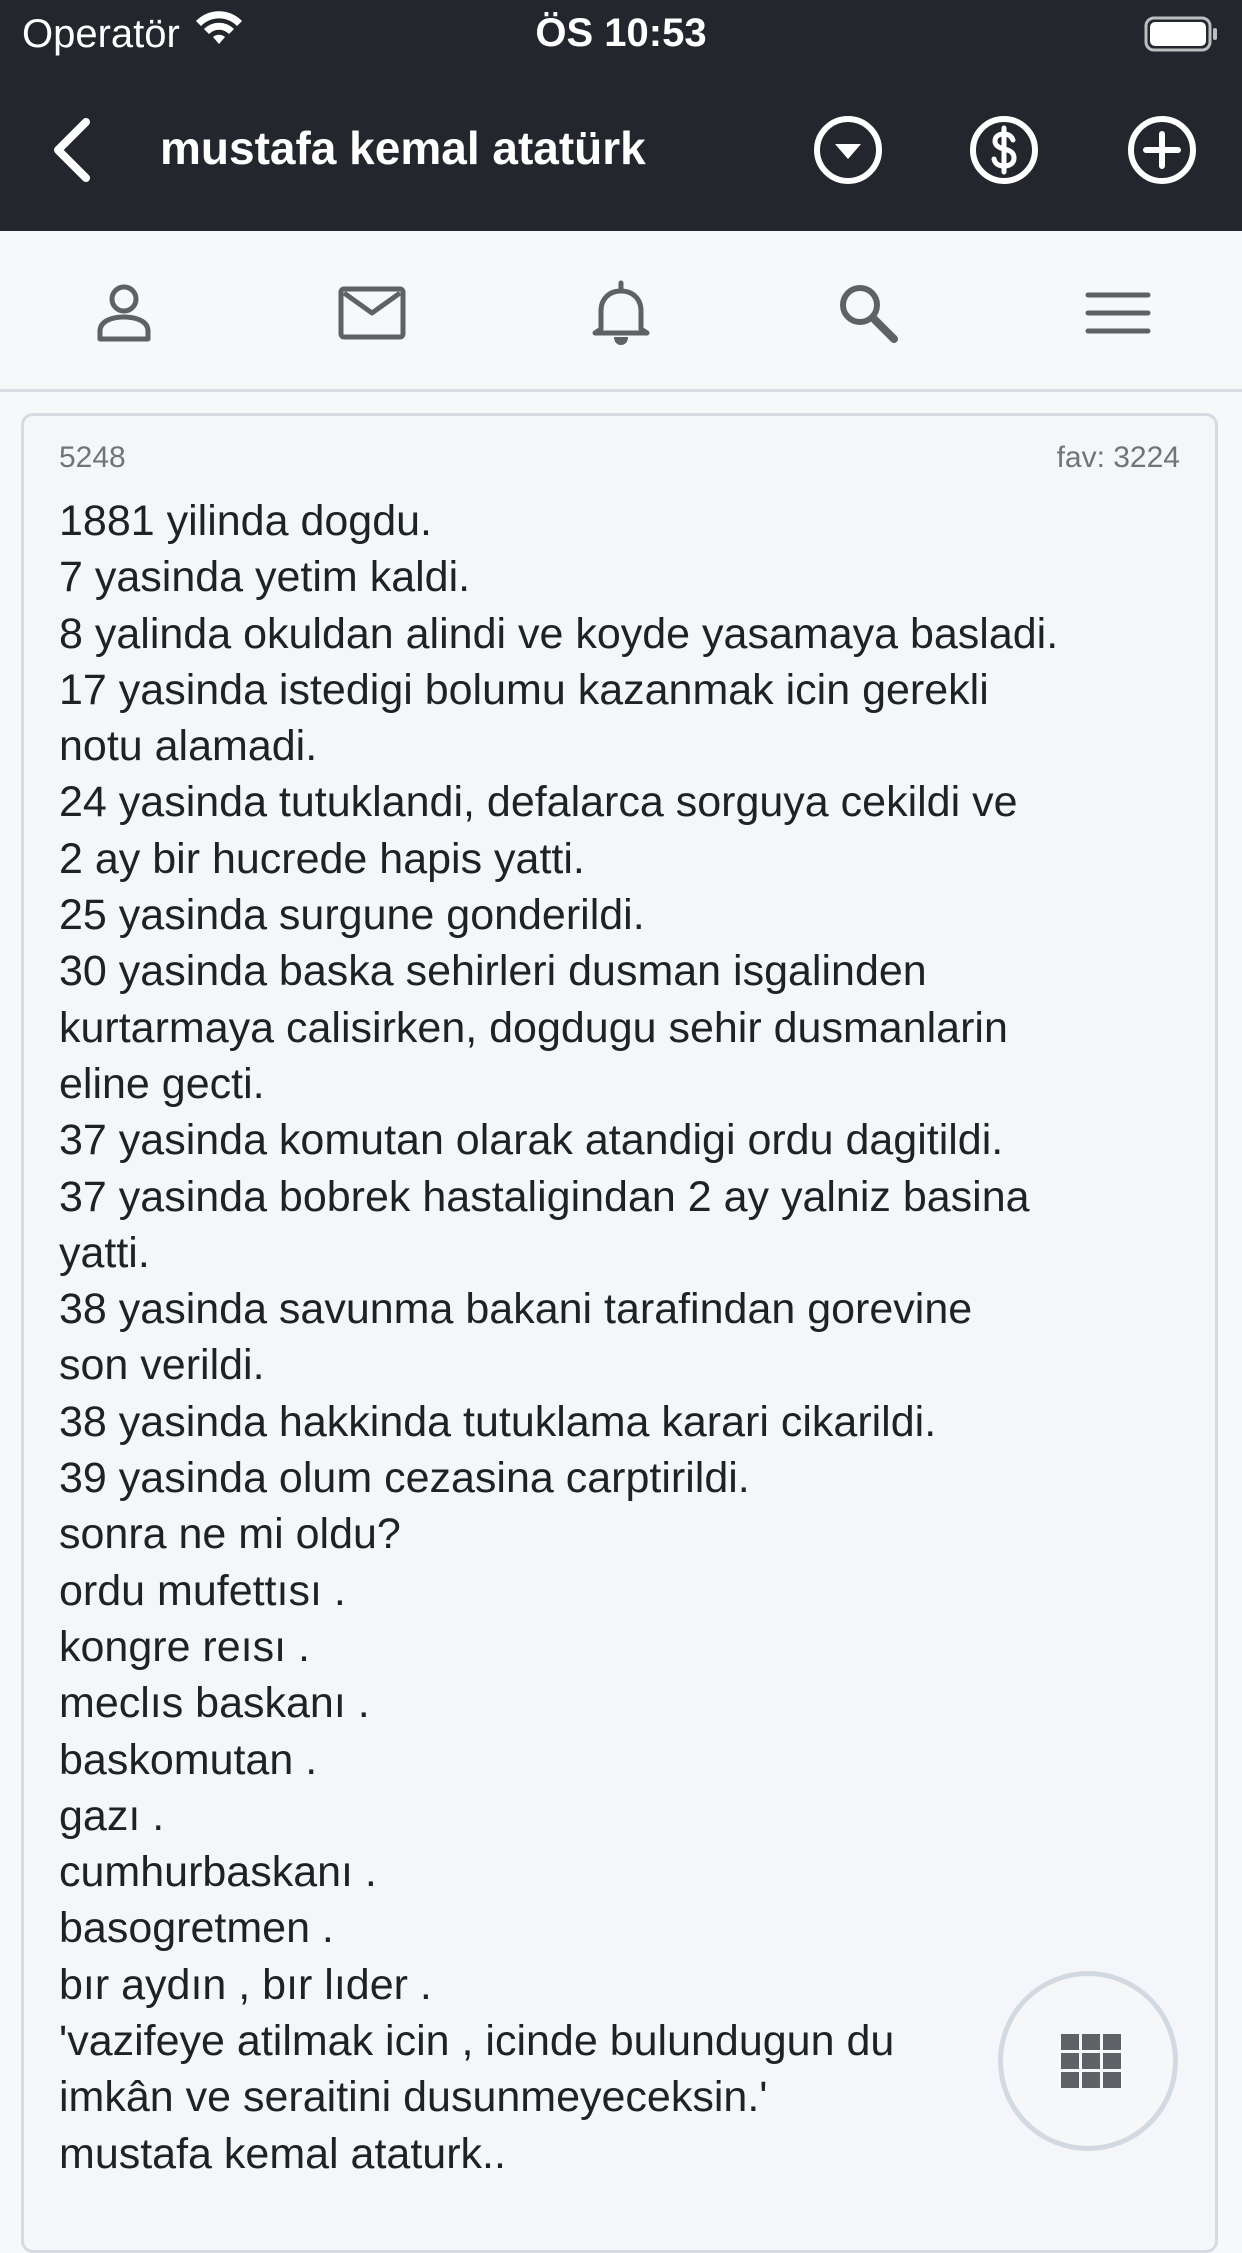 The width and height of the screenshot is (1242, 2253). I want to click on chevron-down-circle-icon, so click(848, 150).